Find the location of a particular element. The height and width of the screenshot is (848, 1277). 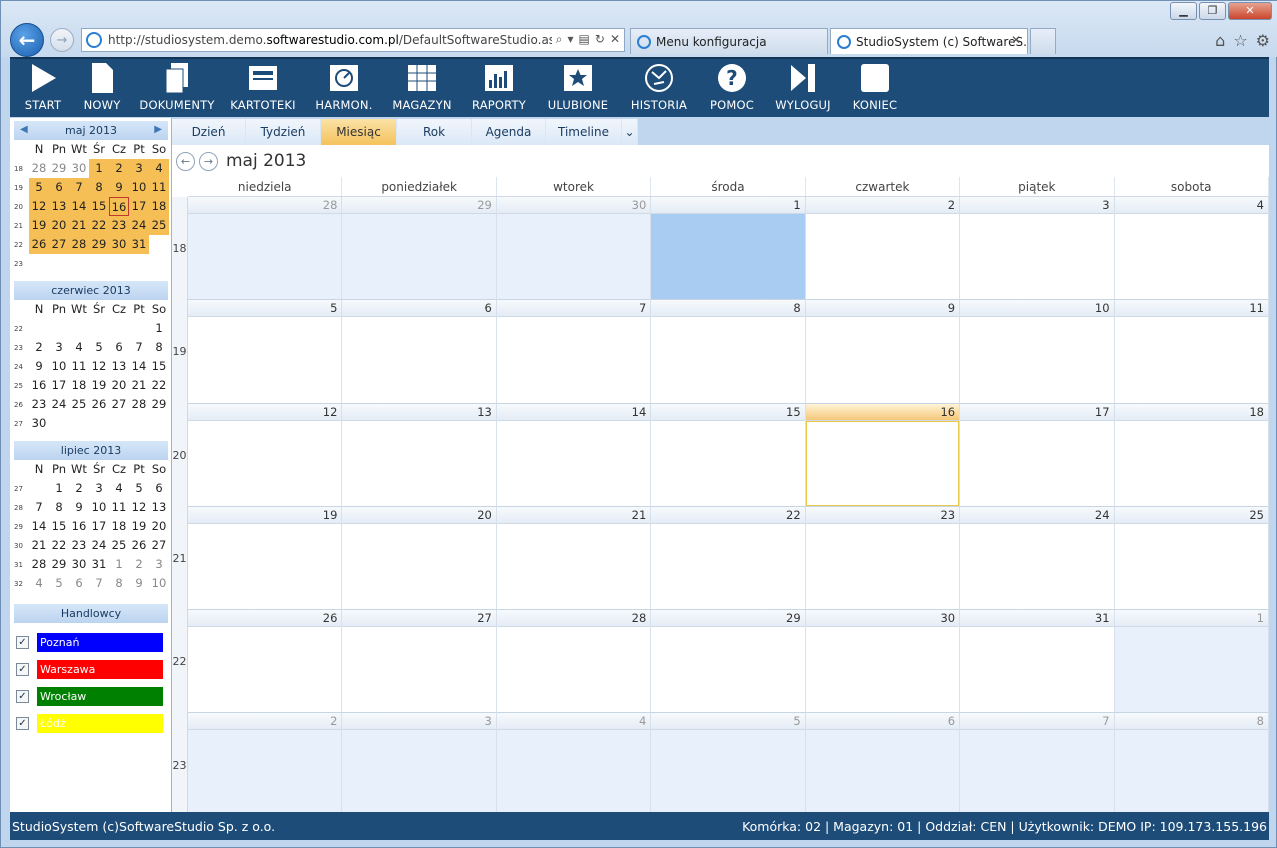

toolbar-logout-button: WYLOGUJ is located at coordinates (803, 88).